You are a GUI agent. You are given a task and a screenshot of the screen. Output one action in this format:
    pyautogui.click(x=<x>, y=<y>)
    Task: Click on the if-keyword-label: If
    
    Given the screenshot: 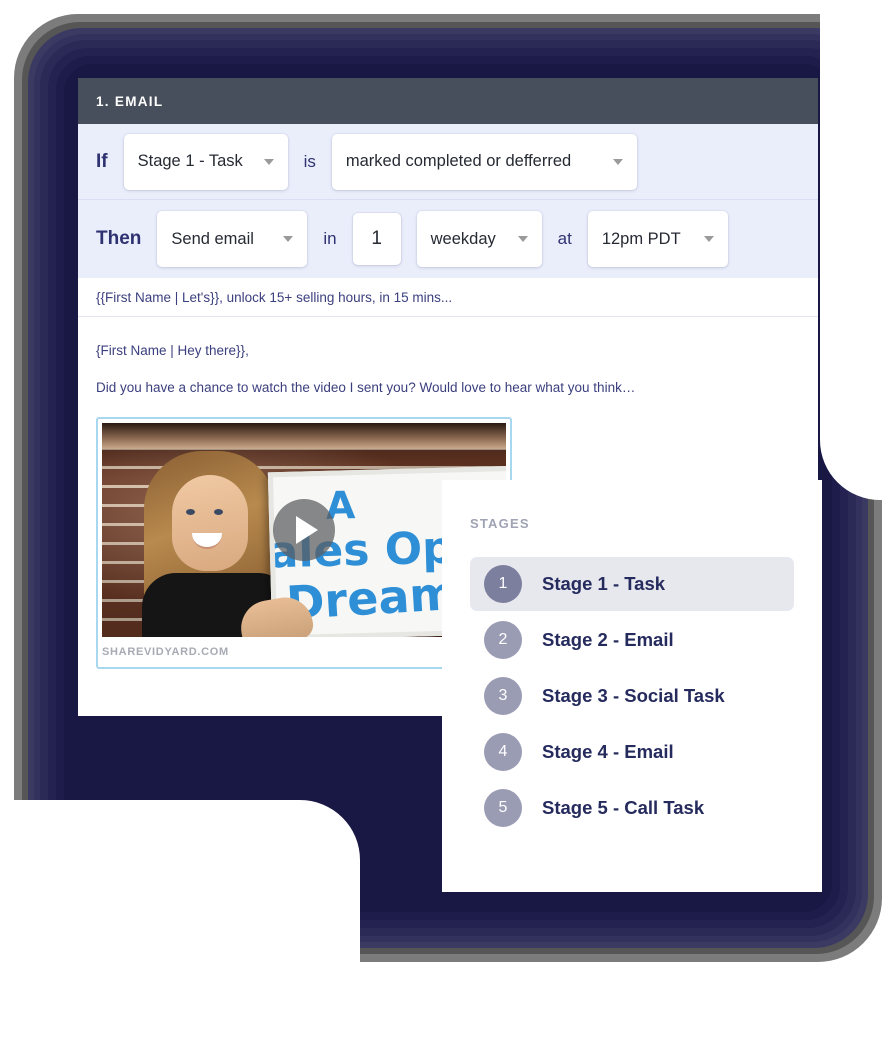 What is the action you would take?
    pyautogui.click(x=102, y=161)
    